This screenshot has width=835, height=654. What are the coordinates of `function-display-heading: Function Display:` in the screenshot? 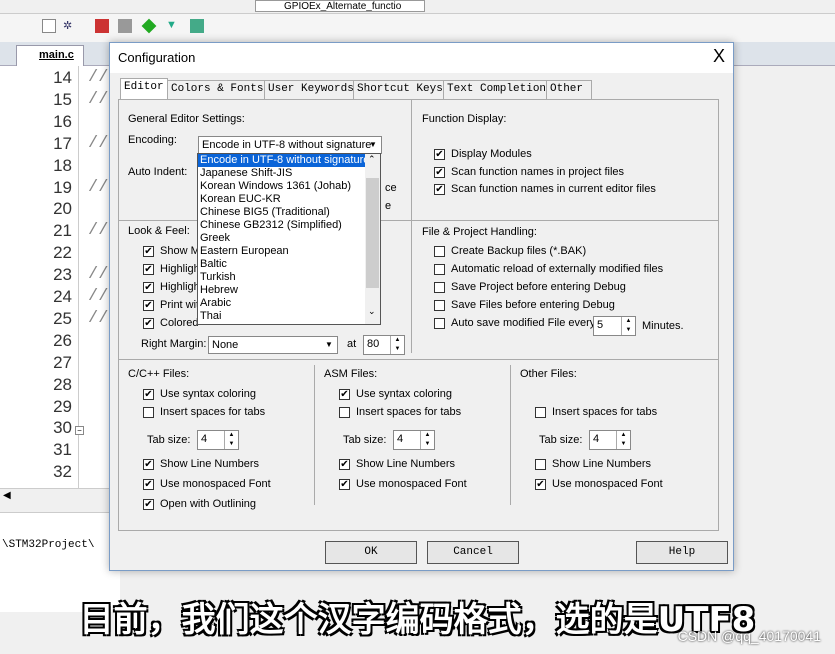 It's located at (464, 119).